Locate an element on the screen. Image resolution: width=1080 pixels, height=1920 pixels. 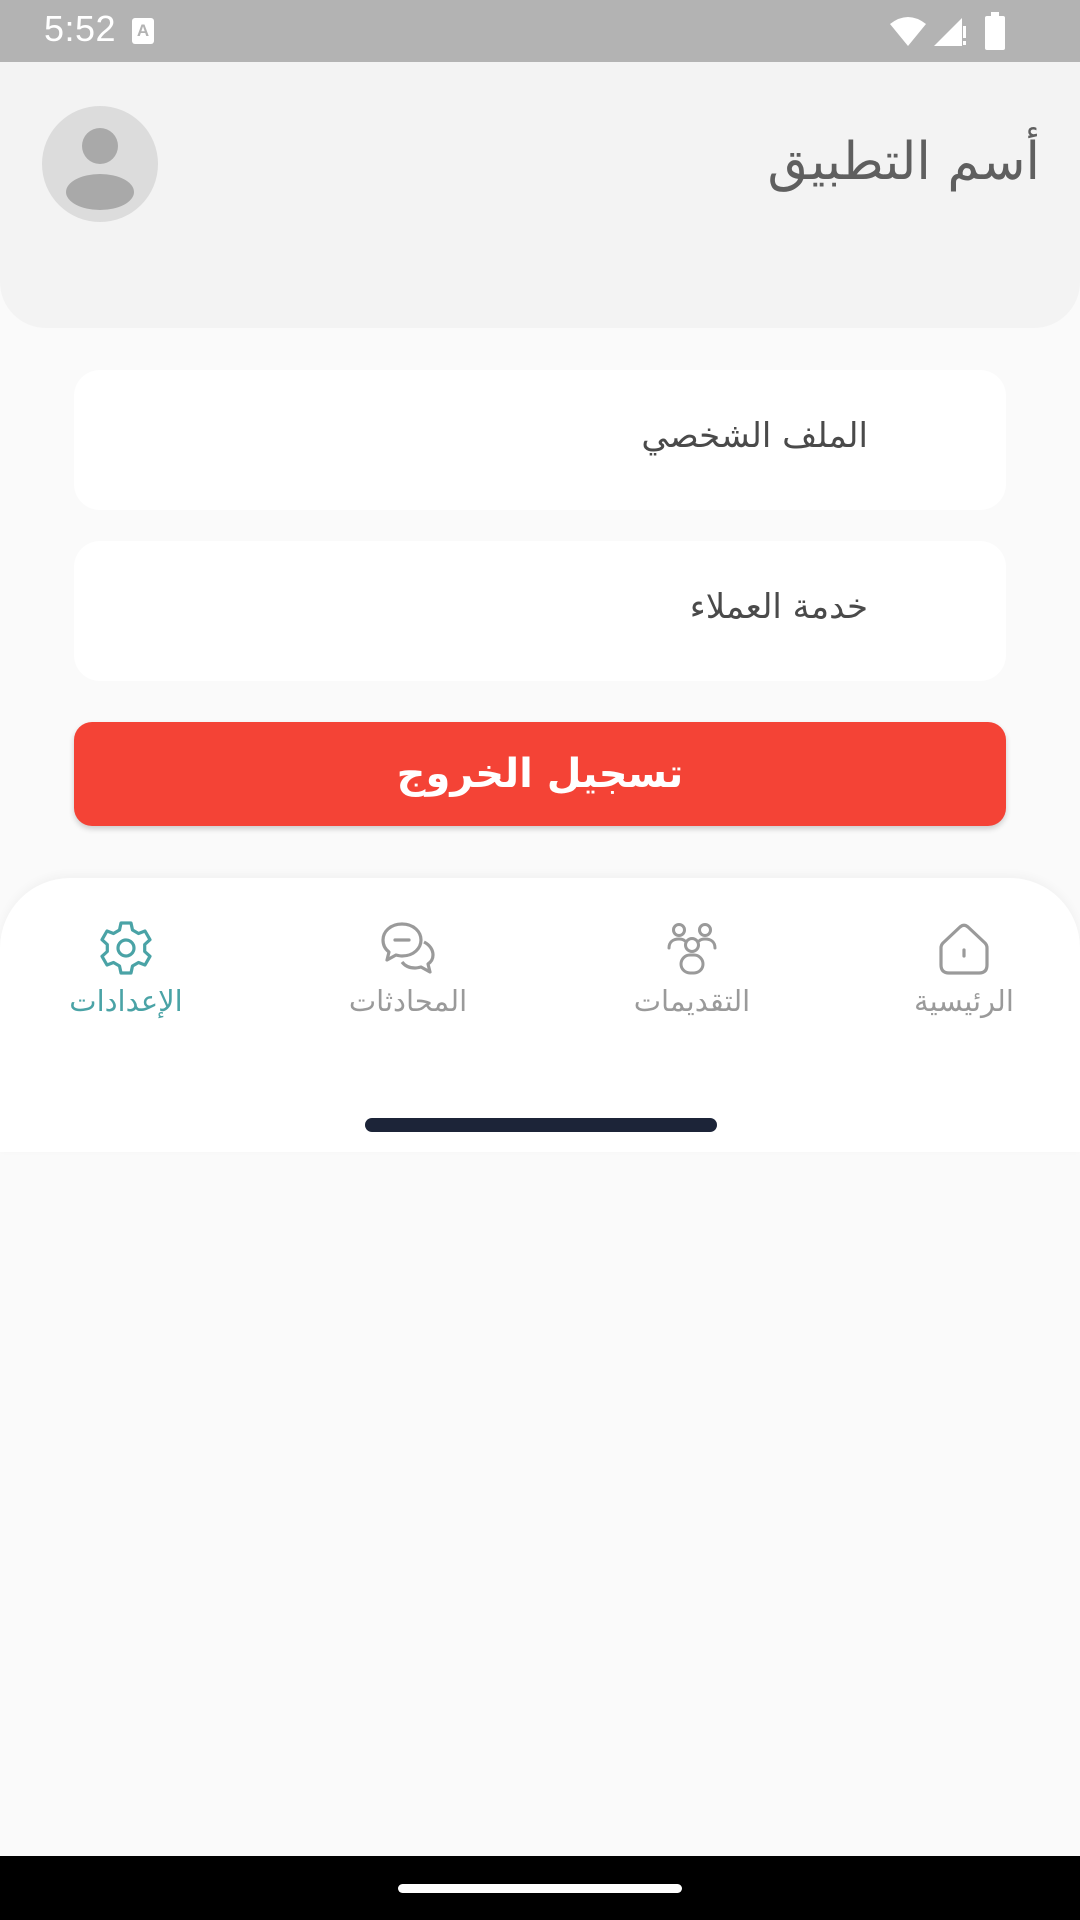
chat-icon is located at coordinates (408, 948).